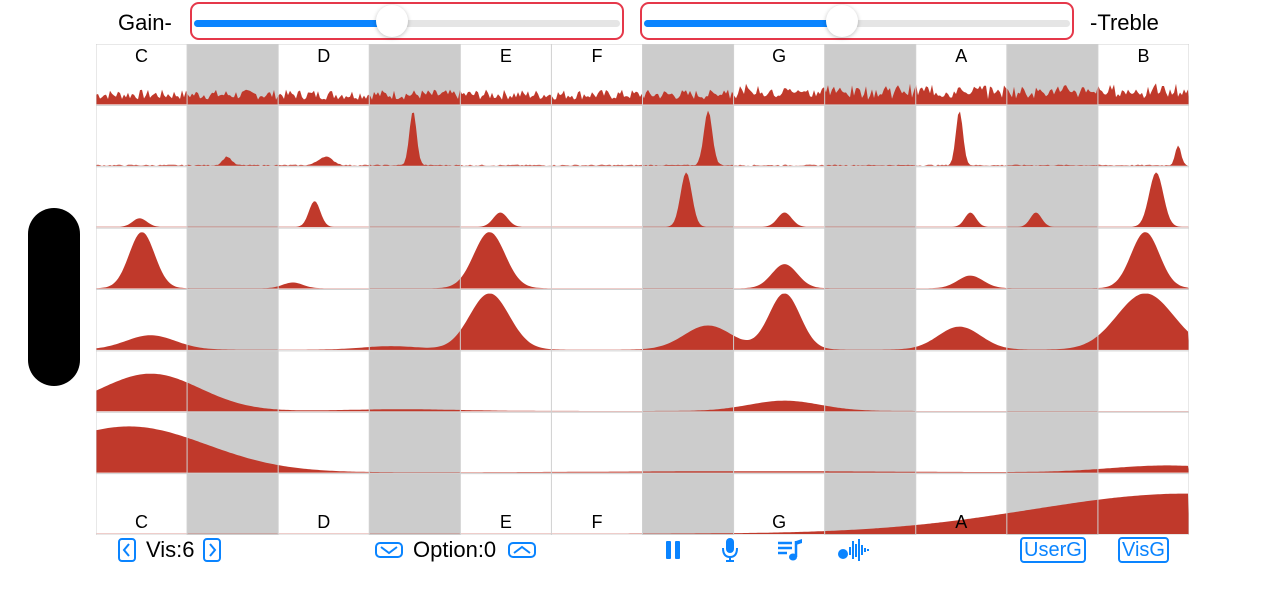  Describe the element at coordinates (391, 21) in the screenshot. I see `gain-slider-thumb` at that location.